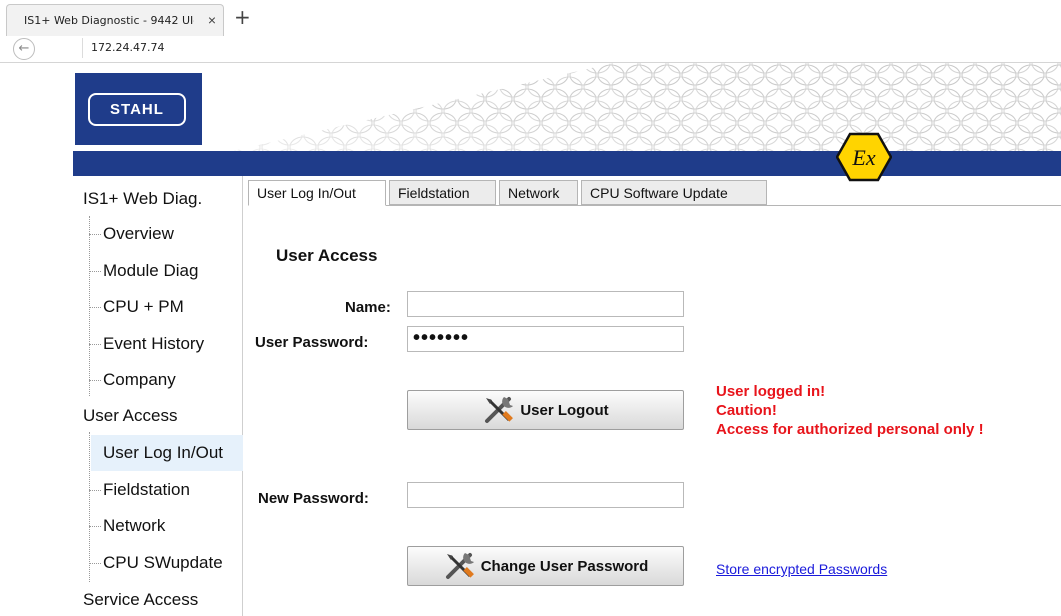 This screenshot has width=1061, height=616. I want to click on address-bar: ← 172.24.47.74, so click(530, 49).